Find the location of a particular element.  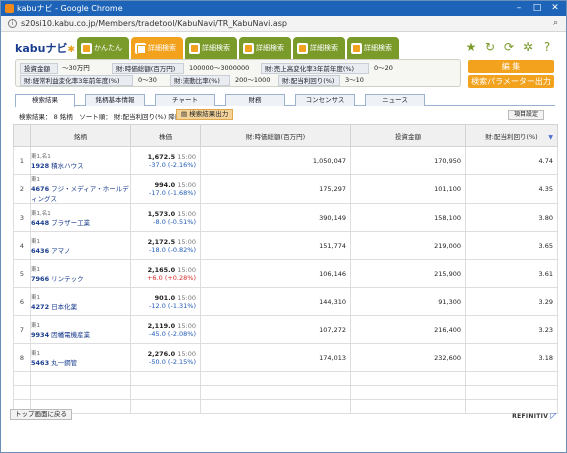

tab-detail-1: 詳細検索1 is located at coordinates (157, 55).